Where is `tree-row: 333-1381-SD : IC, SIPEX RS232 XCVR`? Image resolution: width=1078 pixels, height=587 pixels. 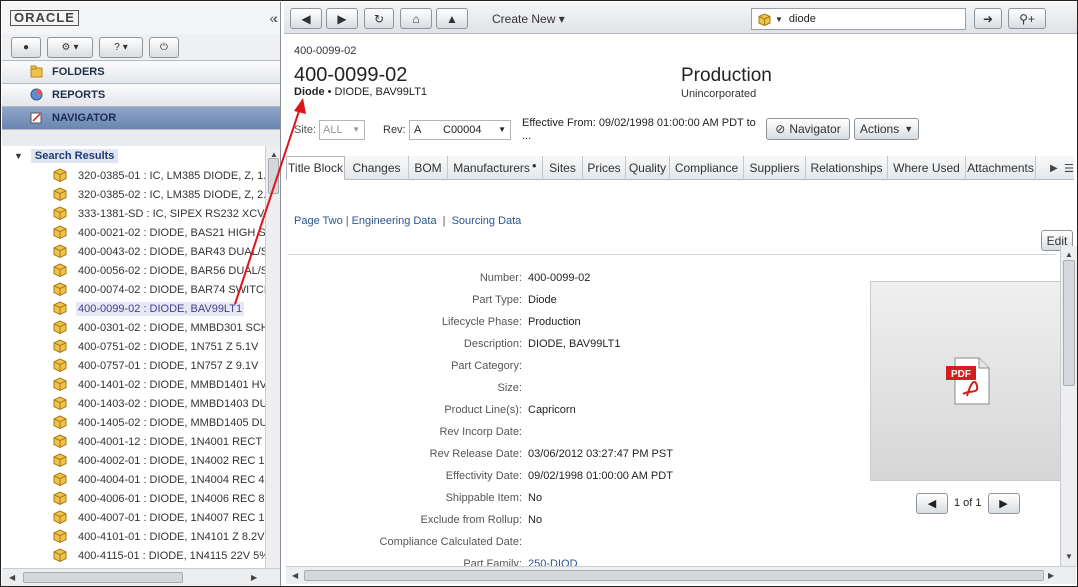
tree-row: 333-1381-SD : IC, SIPEX RS232 XCVR is located at coordinates (135, 213).